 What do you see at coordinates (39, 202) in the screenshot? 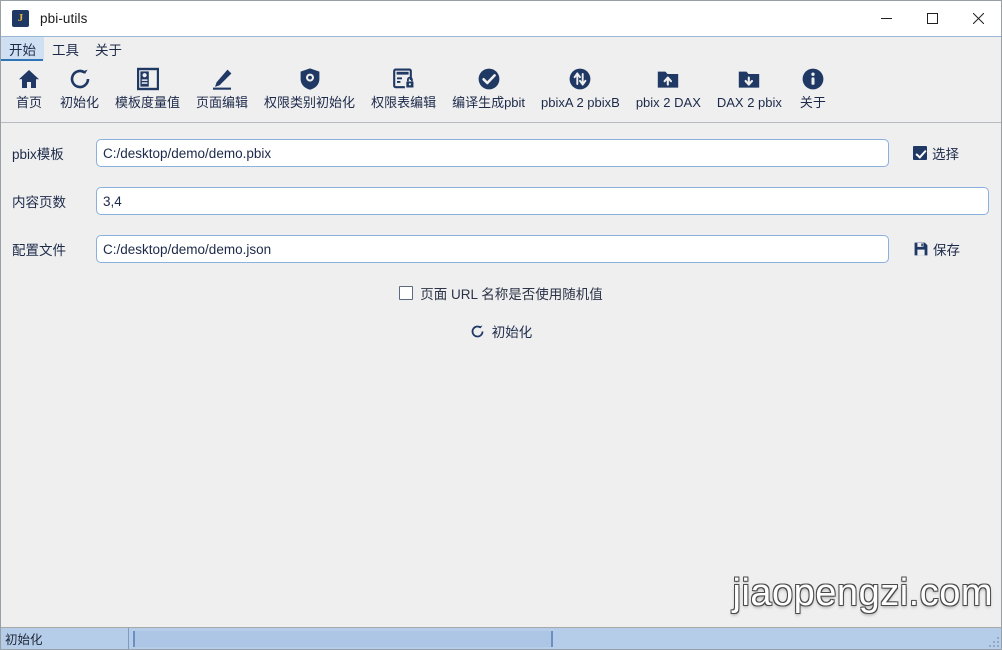
I see `label-content-pages: 内容页数` at bounding box center [39, 202].